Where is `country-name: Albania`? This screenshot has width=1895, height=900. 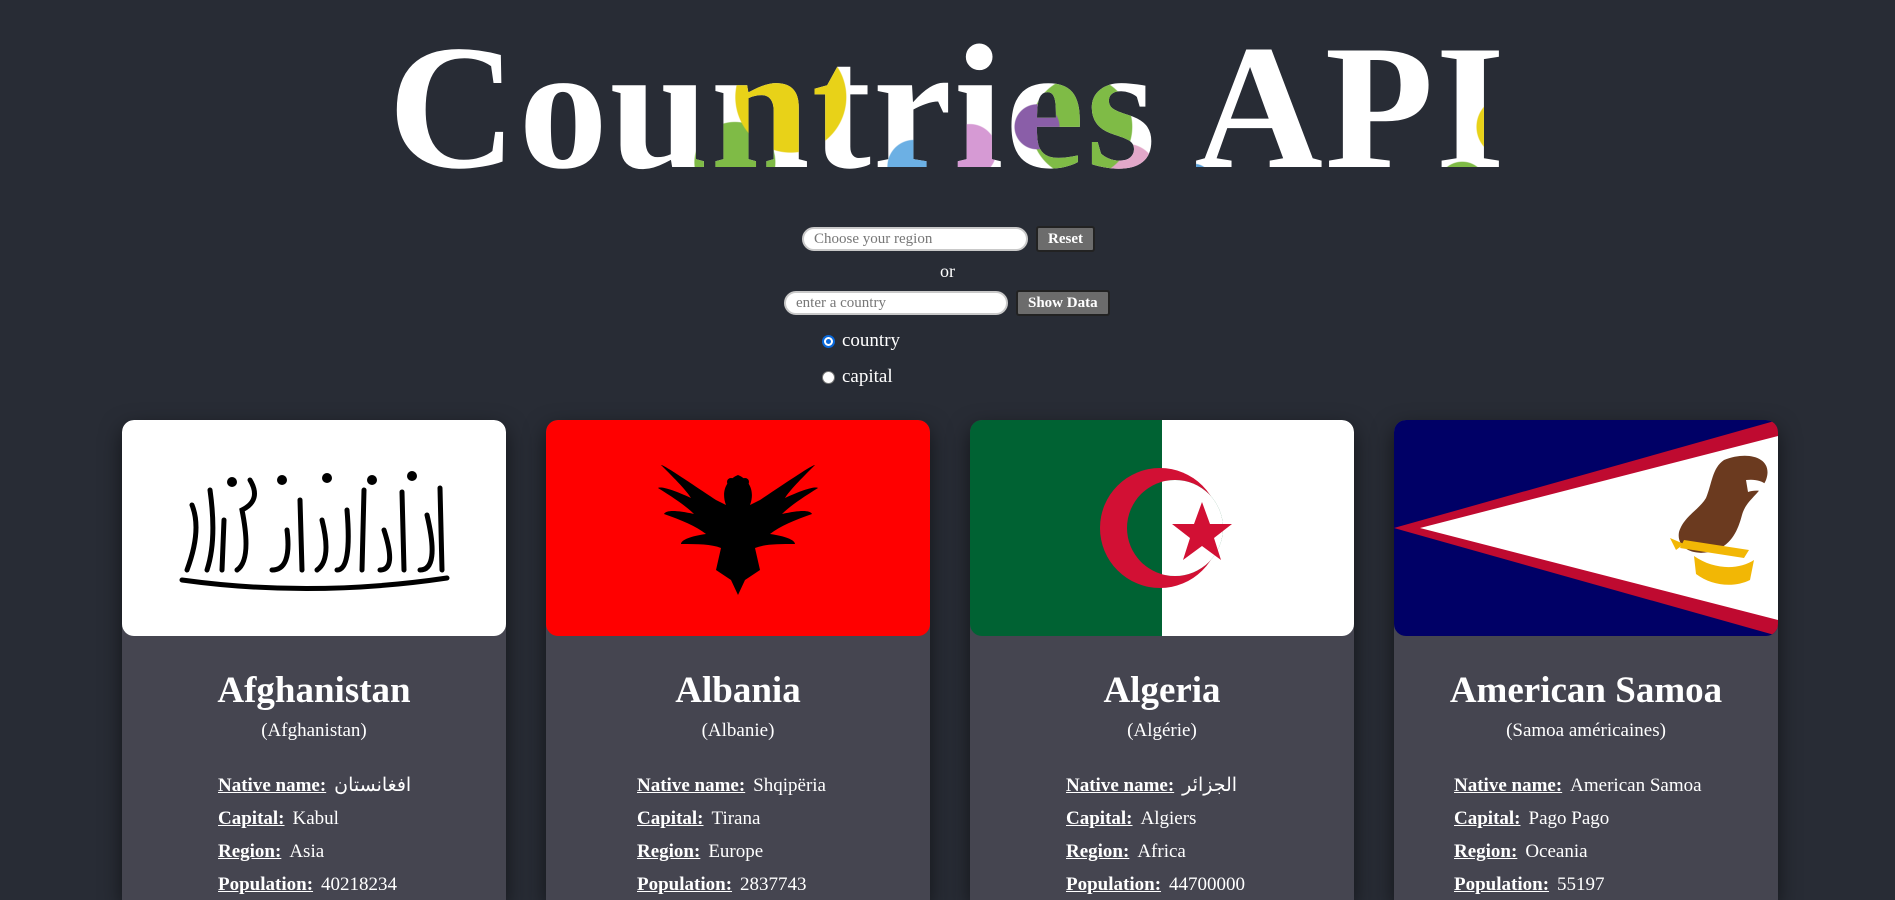 country-name: Albania is located at coordinates (738, 690).